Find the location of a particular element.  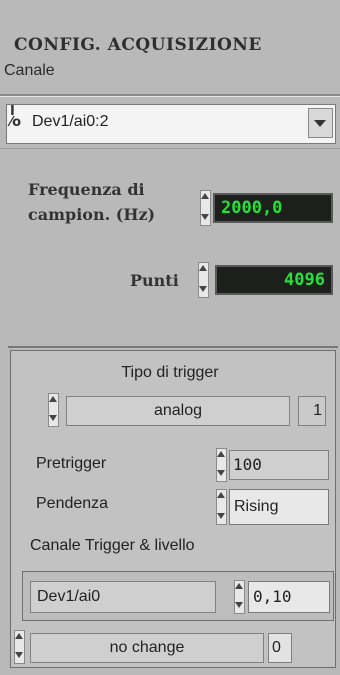

channel-label: Canale is located at coordinates (29, 70).